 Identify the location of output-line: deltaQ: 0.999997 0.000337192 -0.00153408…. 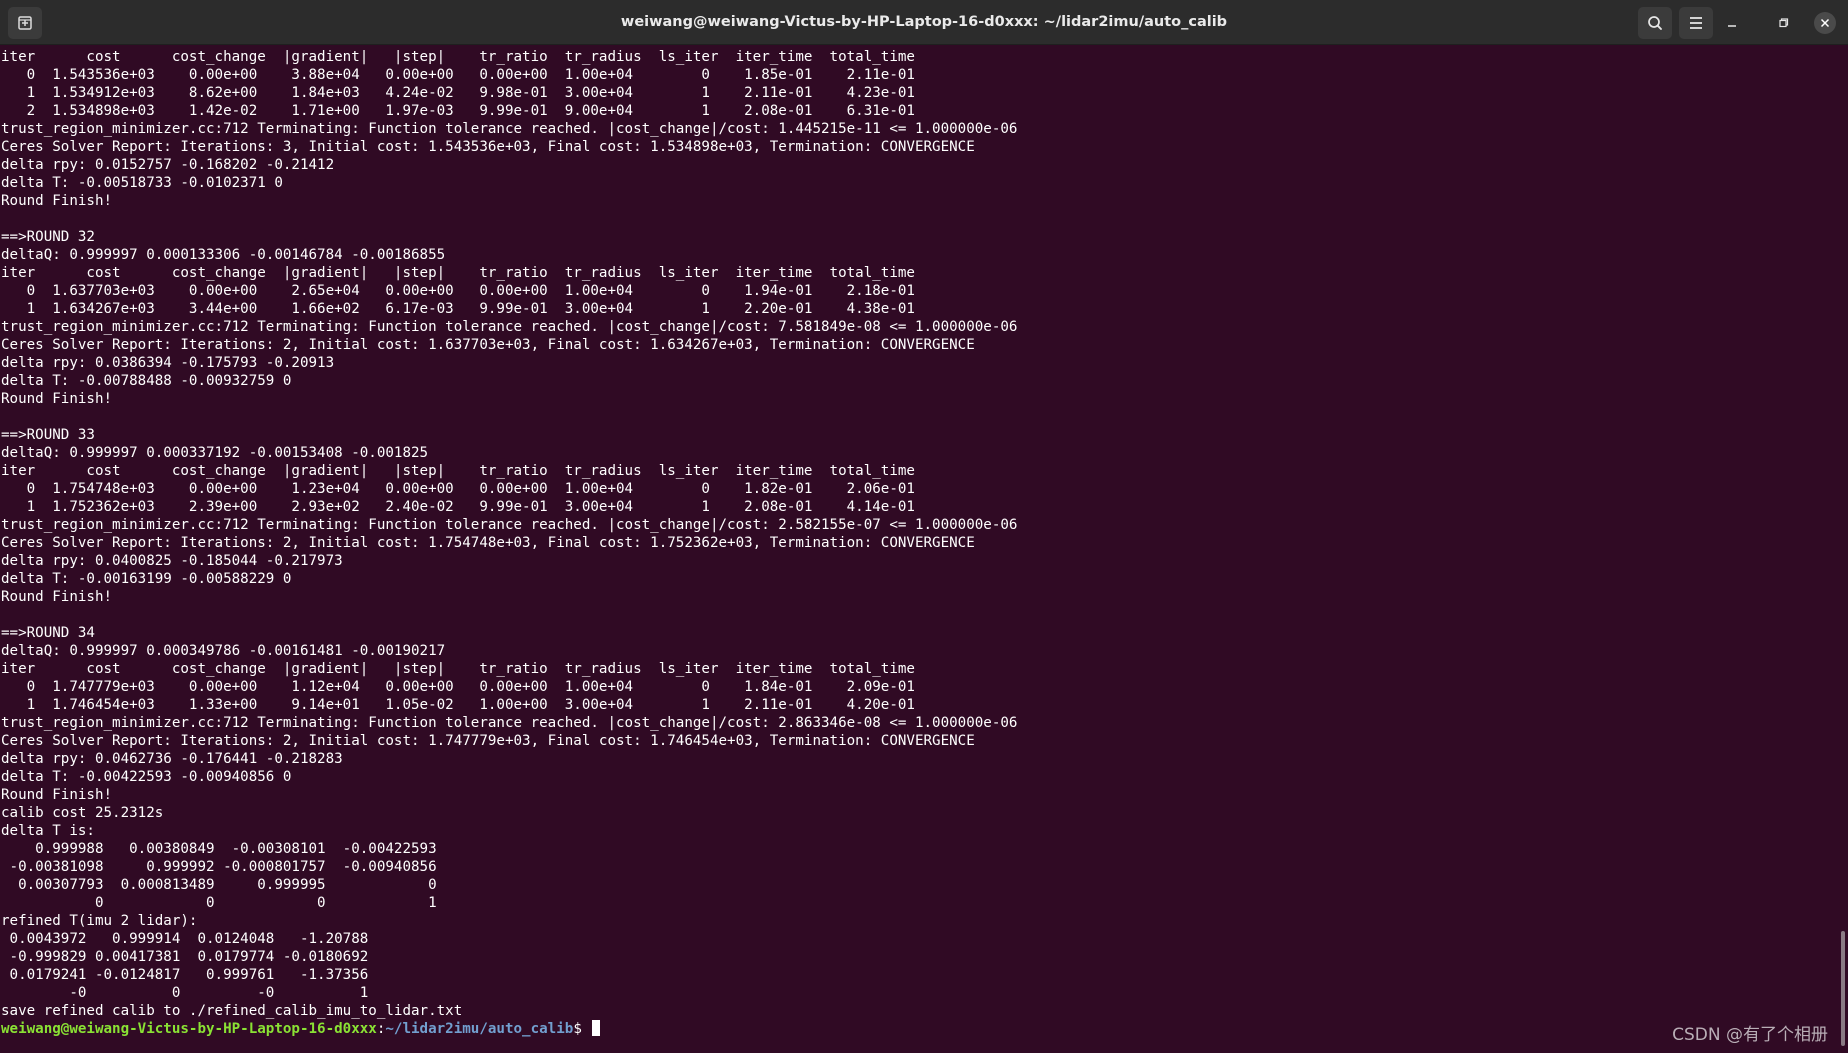
(215, 453).